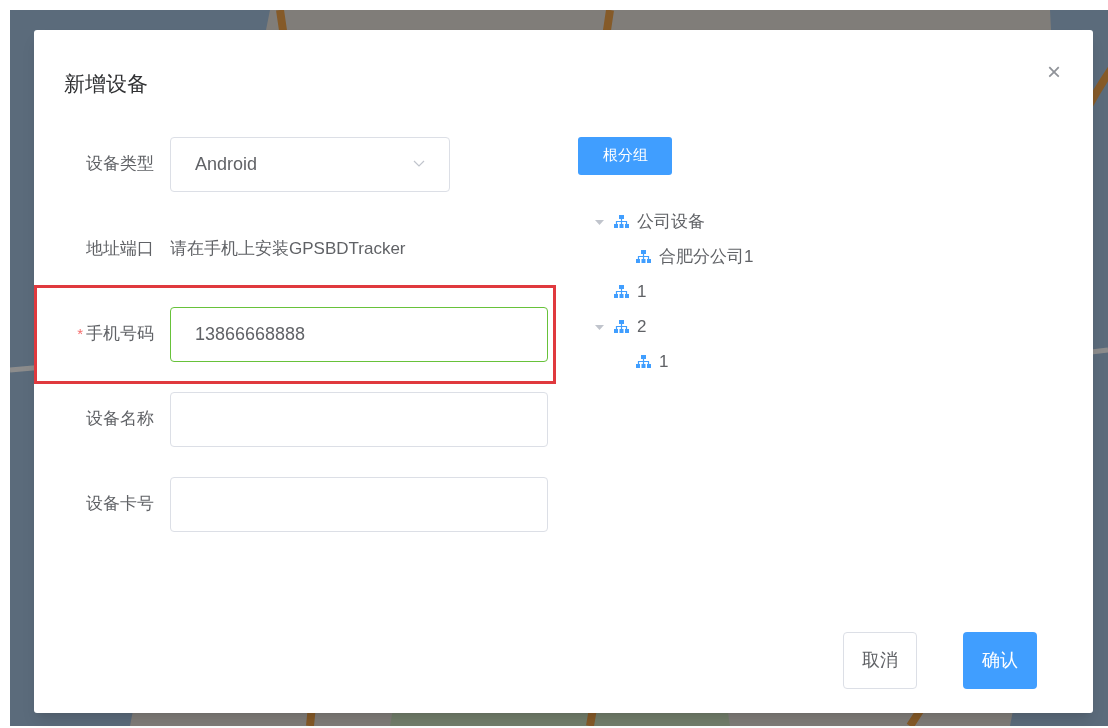  What do you see at coordinates (120, 419) in the screenshot?
I see `field-label: 设备名称` at bounding box center [120, 419].